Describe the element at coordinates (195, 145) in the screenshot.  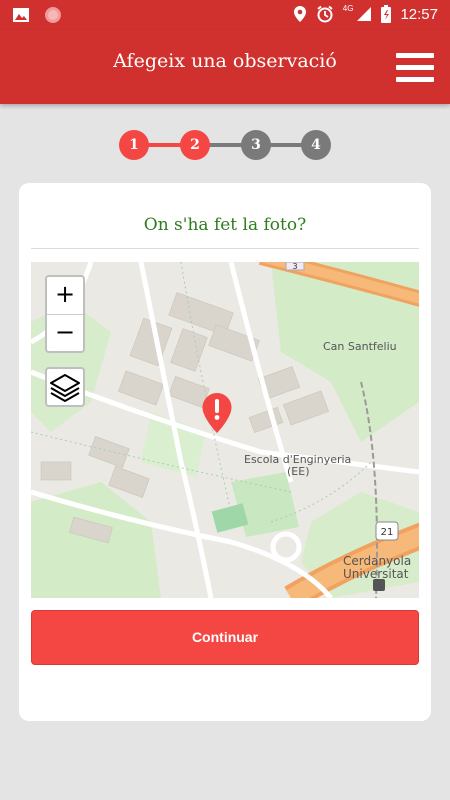
I see `step-2: 2` at that location.